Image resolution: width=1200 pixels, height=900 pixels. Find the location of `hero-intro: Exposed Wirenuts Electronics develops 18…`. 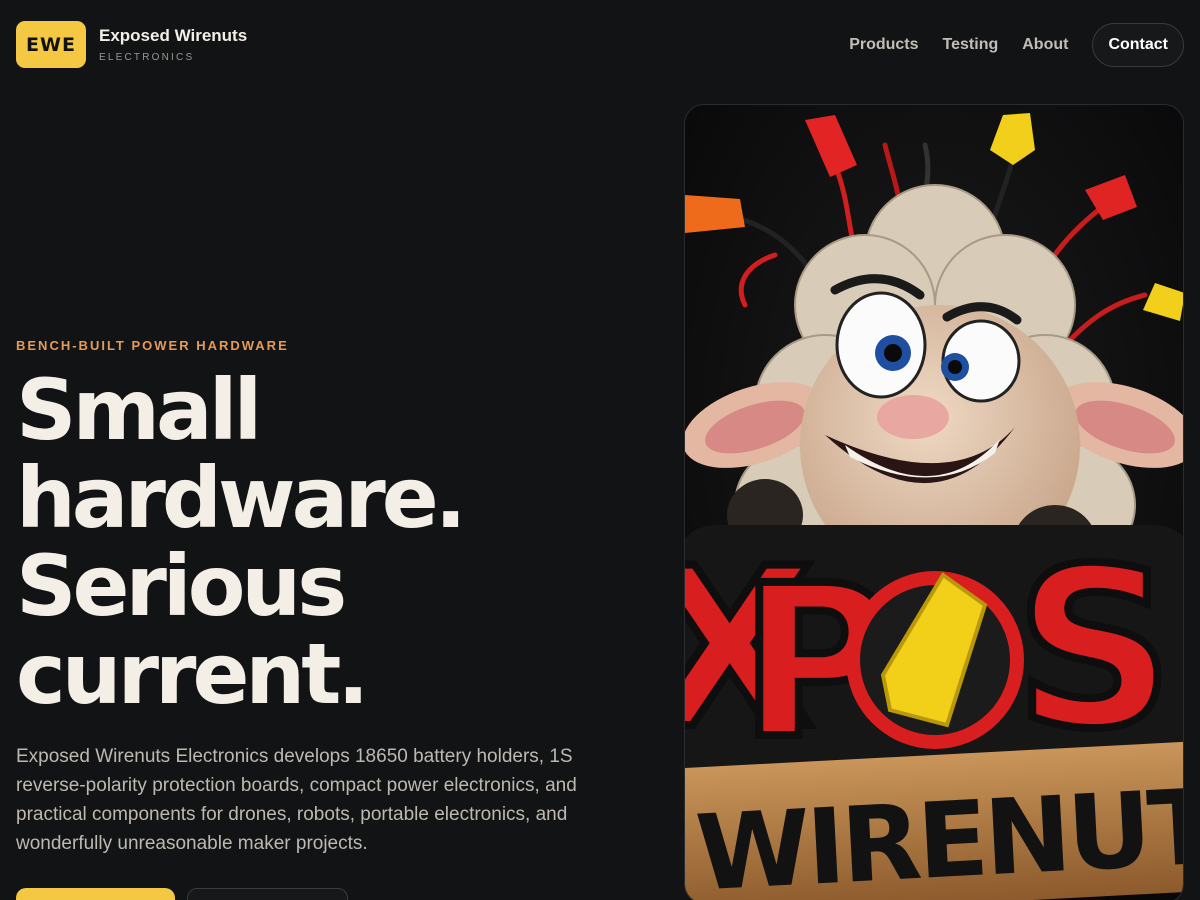

hero-intro: Exposed Wirenuts Electronics develops 18… is located at coordinates (296, 800).